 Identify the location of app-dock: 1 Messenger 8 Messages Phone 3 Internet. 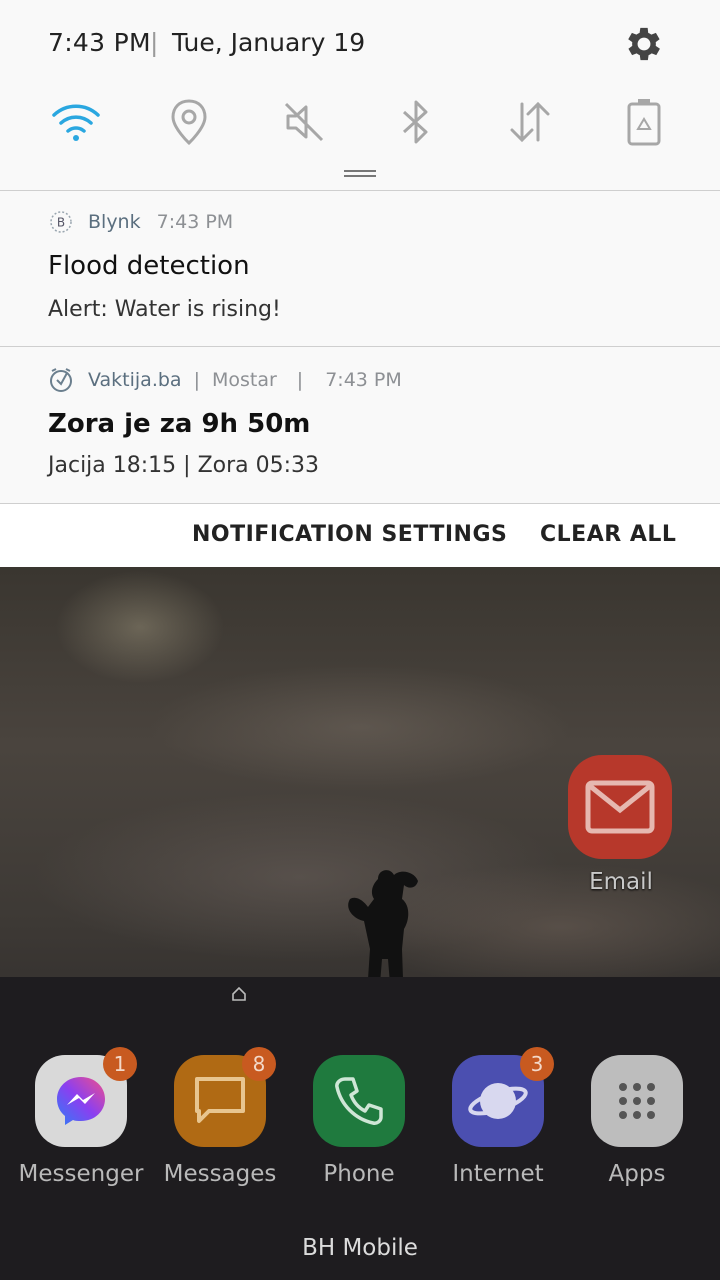
(360, 1126).